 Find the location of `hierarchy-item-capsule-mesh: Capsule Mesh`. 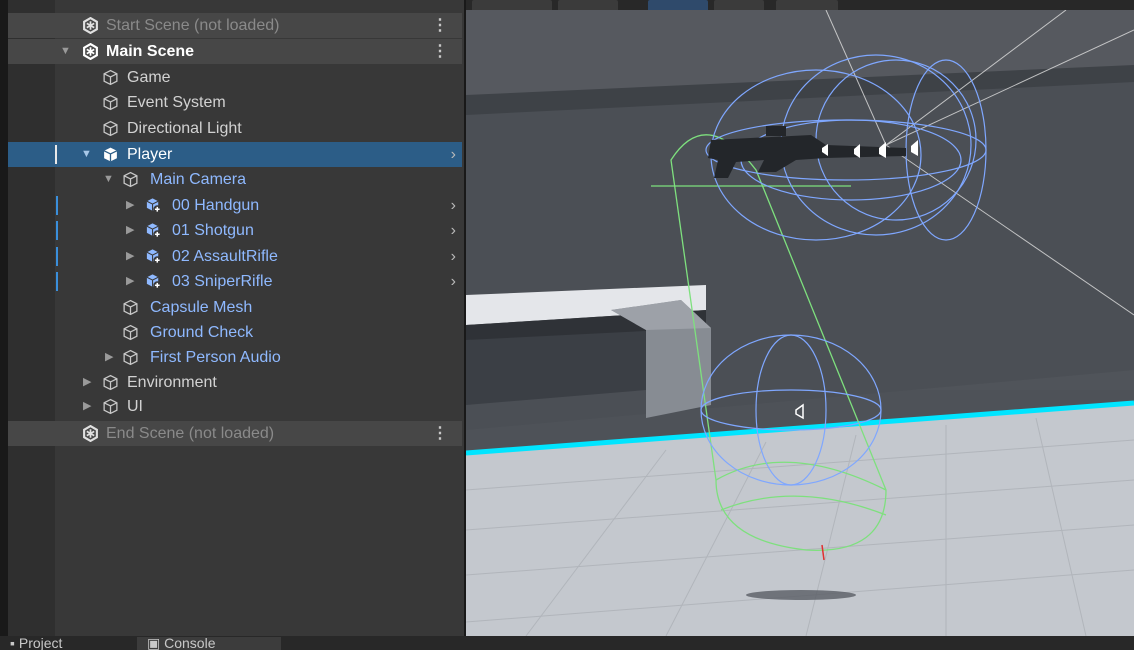

hierarchy-item-capsule-mesh: Capsule Mesh is located at coordinates (235, 307).